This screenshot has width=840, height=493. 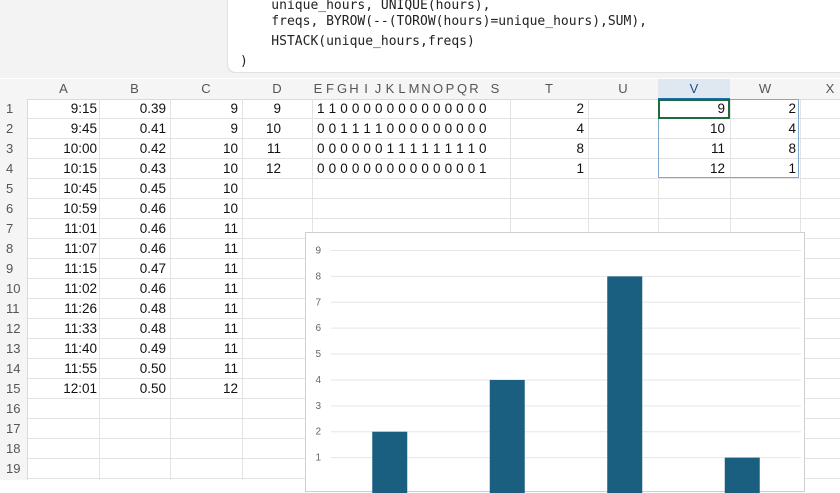 I want to click on cell-c9: 11, so click(x=206, y=269).